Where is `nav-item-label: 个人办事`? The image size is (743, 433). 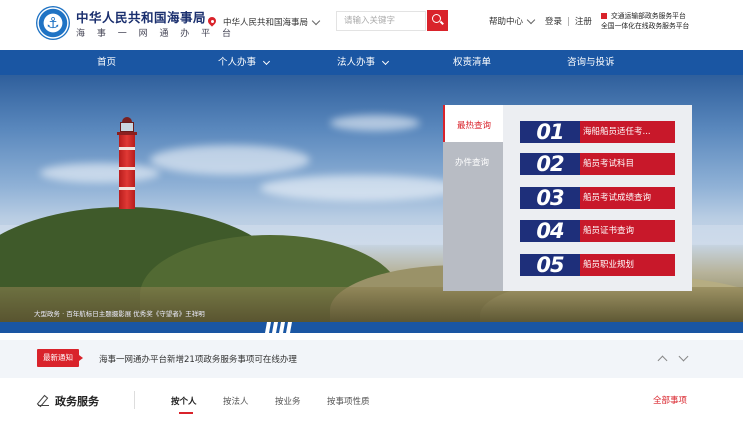 nav-item-label: 个人办事 is located at coordinates (237, 62).